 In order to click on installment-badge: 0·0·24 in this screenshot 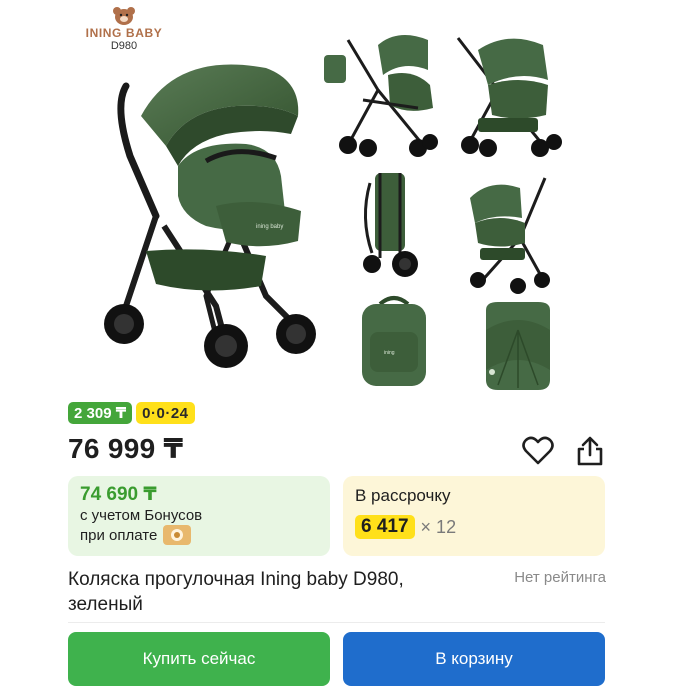, I will do `click(165, 413)`.